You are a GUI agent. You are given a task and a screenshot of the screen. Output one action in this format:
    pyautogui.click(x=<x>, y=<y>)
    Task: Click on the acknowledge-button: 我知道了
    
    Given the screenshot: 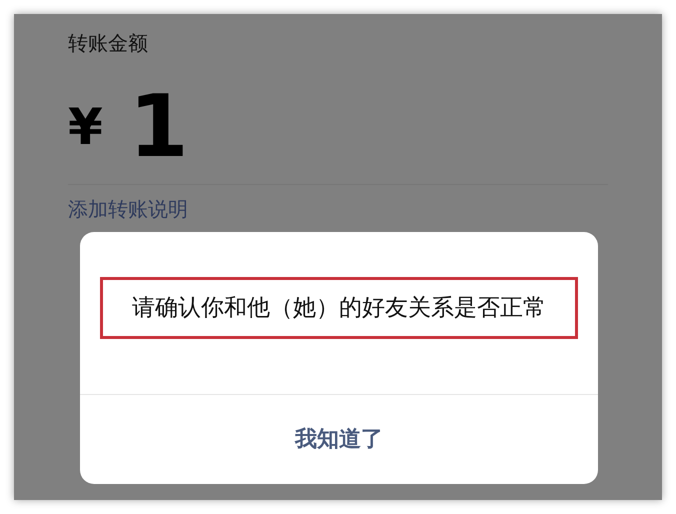 What is the action you would take?
    pyautogui.click(x=339, y=439)
    